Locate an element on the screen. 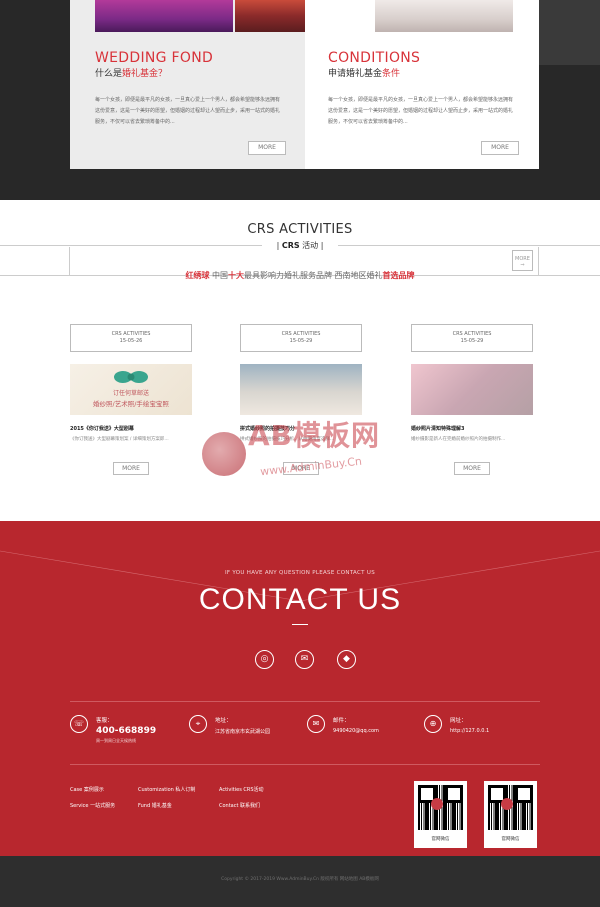  activities-title: CRS ACTIVITIES is located at coordinates (300, 229).